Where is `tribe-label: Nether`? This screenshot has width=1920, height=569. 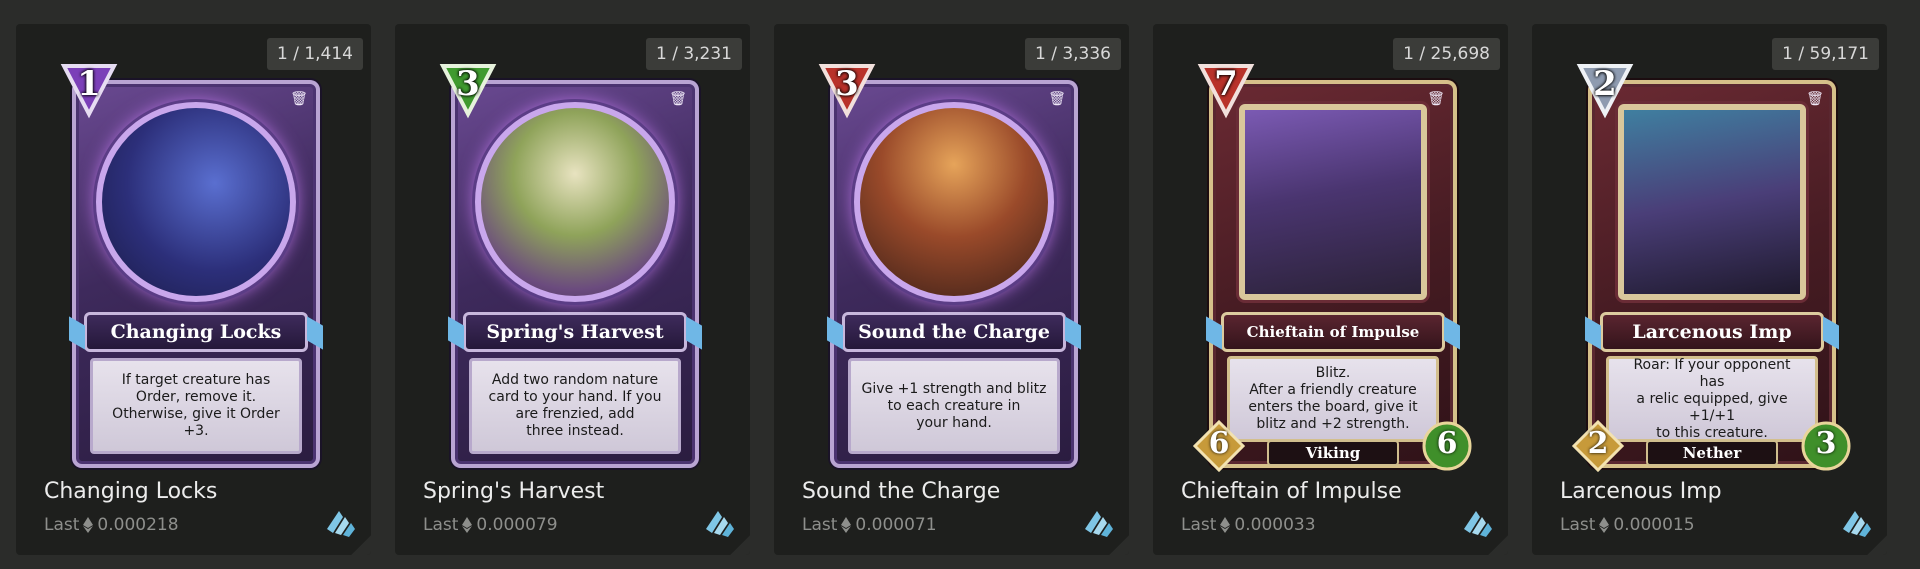
tribe-label: Nether is located at coordinates (1712, 453).